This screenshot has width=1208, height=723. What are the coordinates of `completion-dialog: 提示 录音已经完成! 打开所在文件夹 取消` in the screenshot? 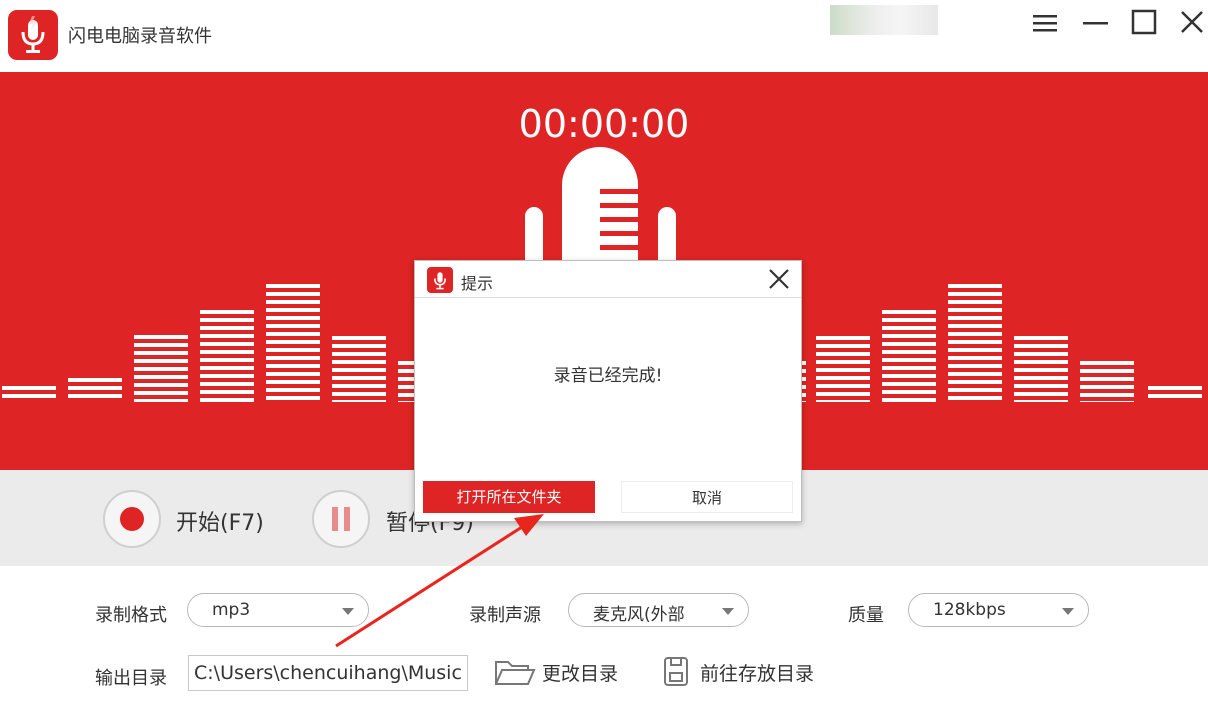 It's located at (608, 391).